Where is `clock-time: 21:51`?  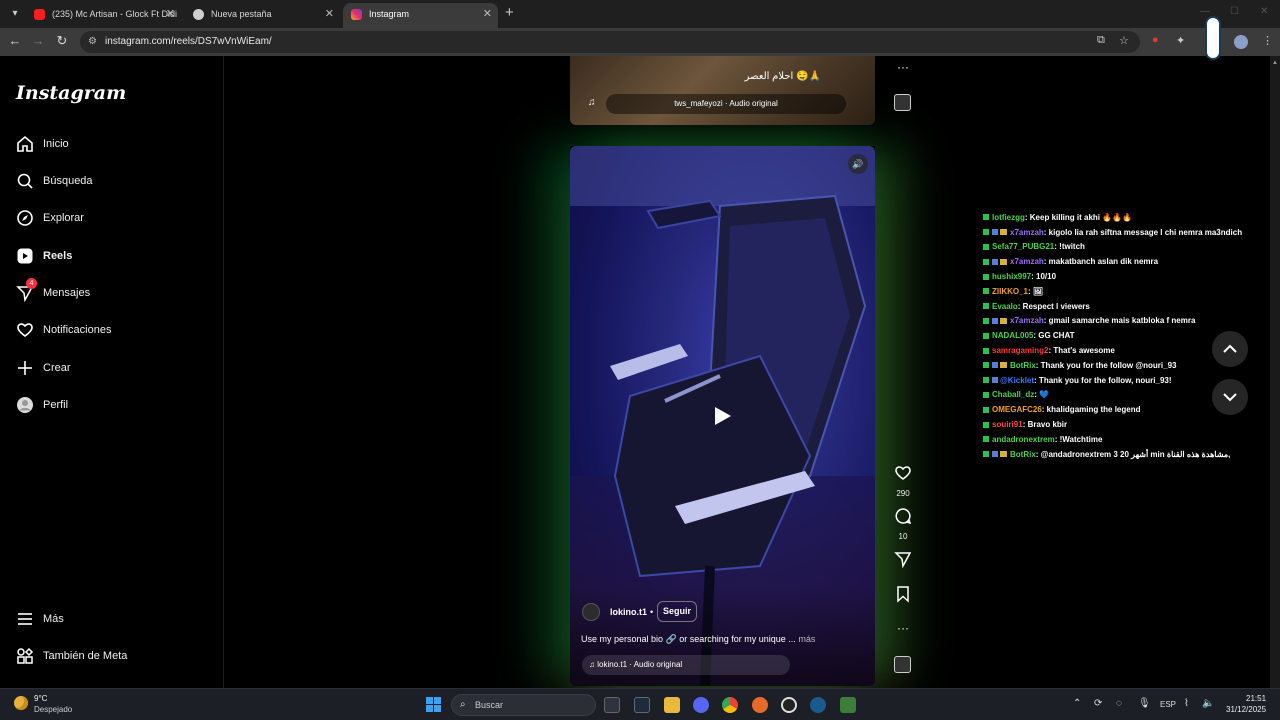 clock-time: 21:51 is located at coordinates (1256, 698).